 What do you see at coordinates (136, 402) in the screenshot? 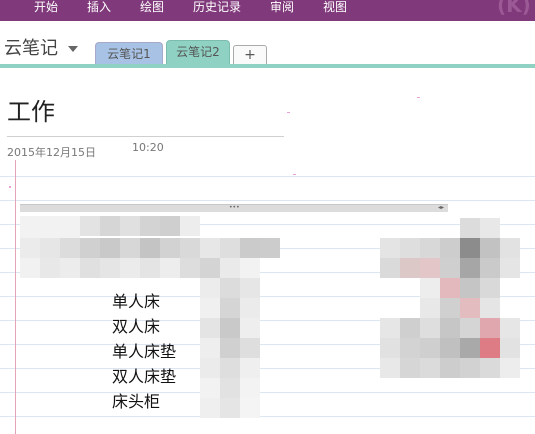
I see `list-item: 床头柜` at bounding box center [136, 402].